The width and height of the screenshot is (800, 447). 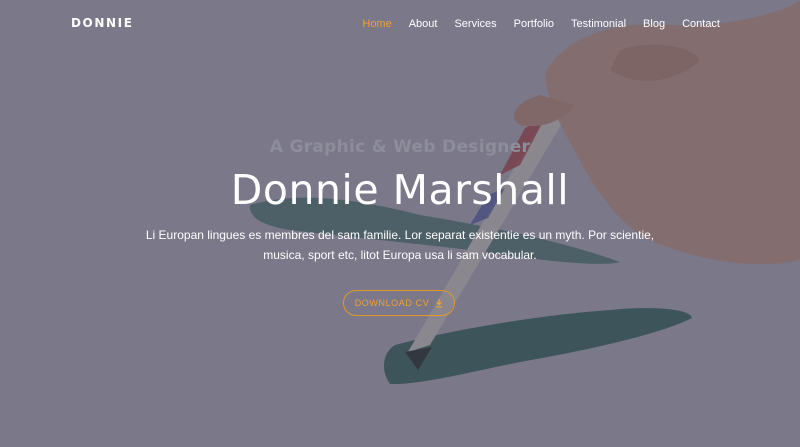 I want to click on nav-item-contact: Contact, so click(x=697, y=24).